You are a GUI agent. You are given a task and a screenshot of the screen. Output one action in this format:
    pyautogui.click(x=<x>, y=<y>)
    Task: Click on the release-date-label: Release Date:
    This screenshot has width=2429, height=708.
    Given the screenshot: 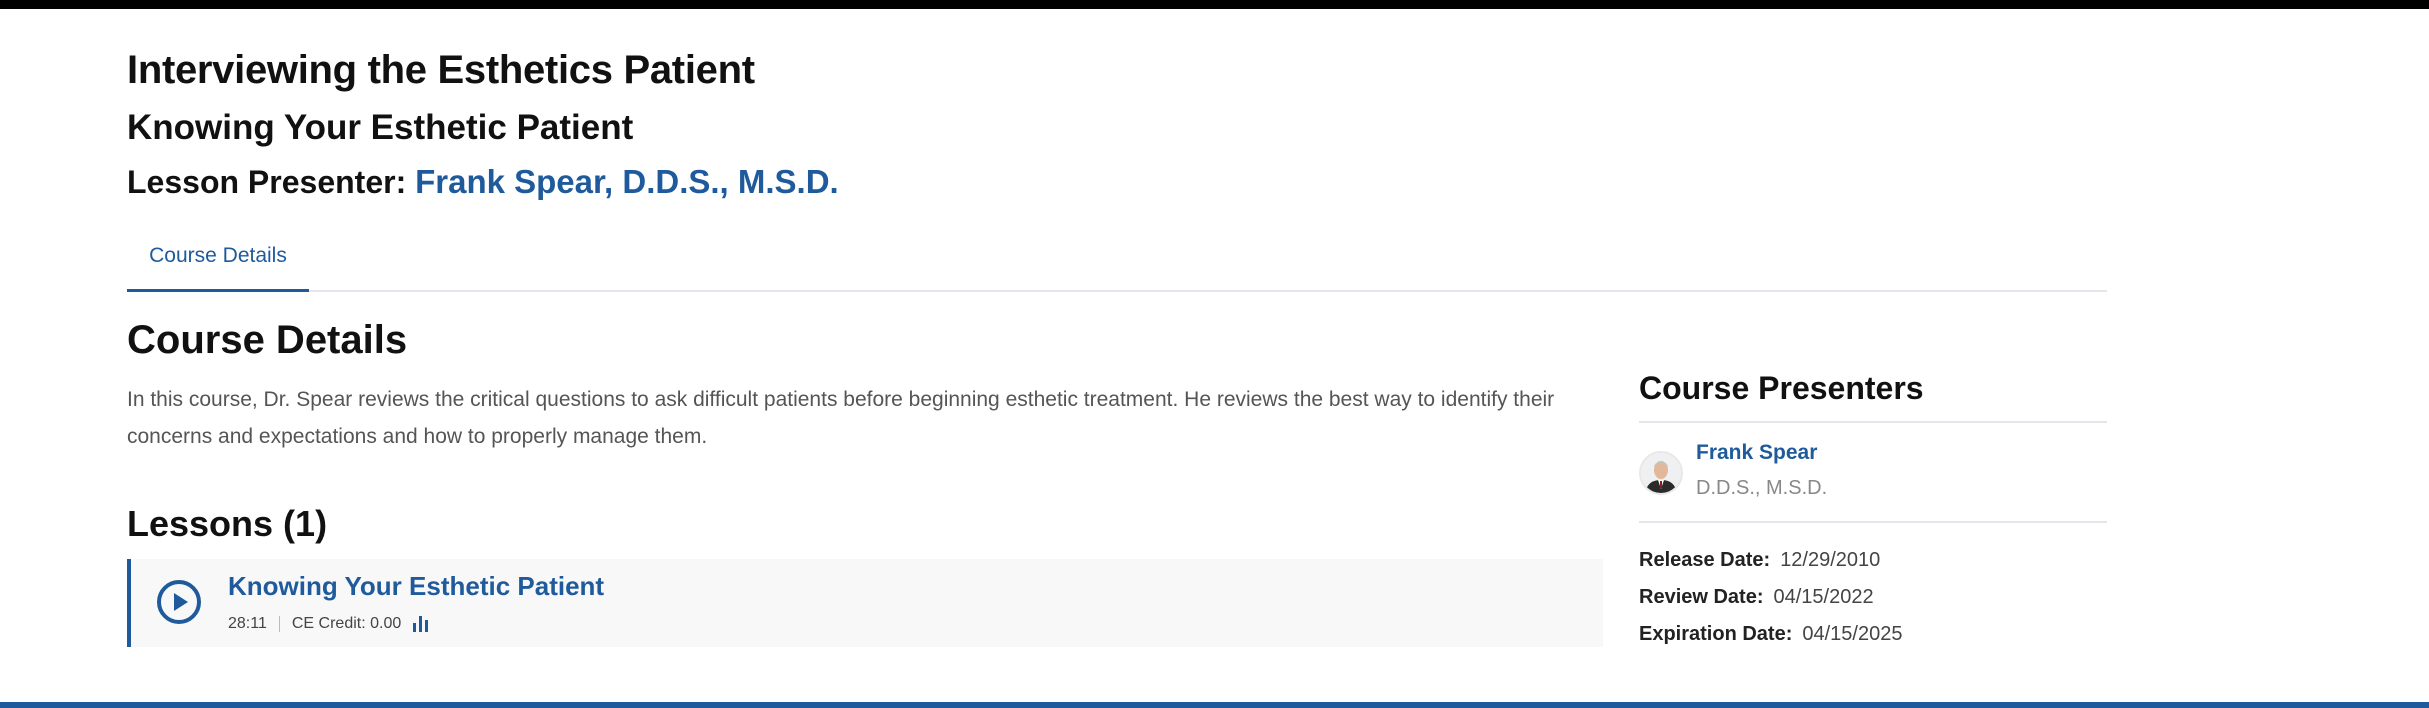 What is the action you would take?
    pyautogui.click(x=1705, y=560)
    